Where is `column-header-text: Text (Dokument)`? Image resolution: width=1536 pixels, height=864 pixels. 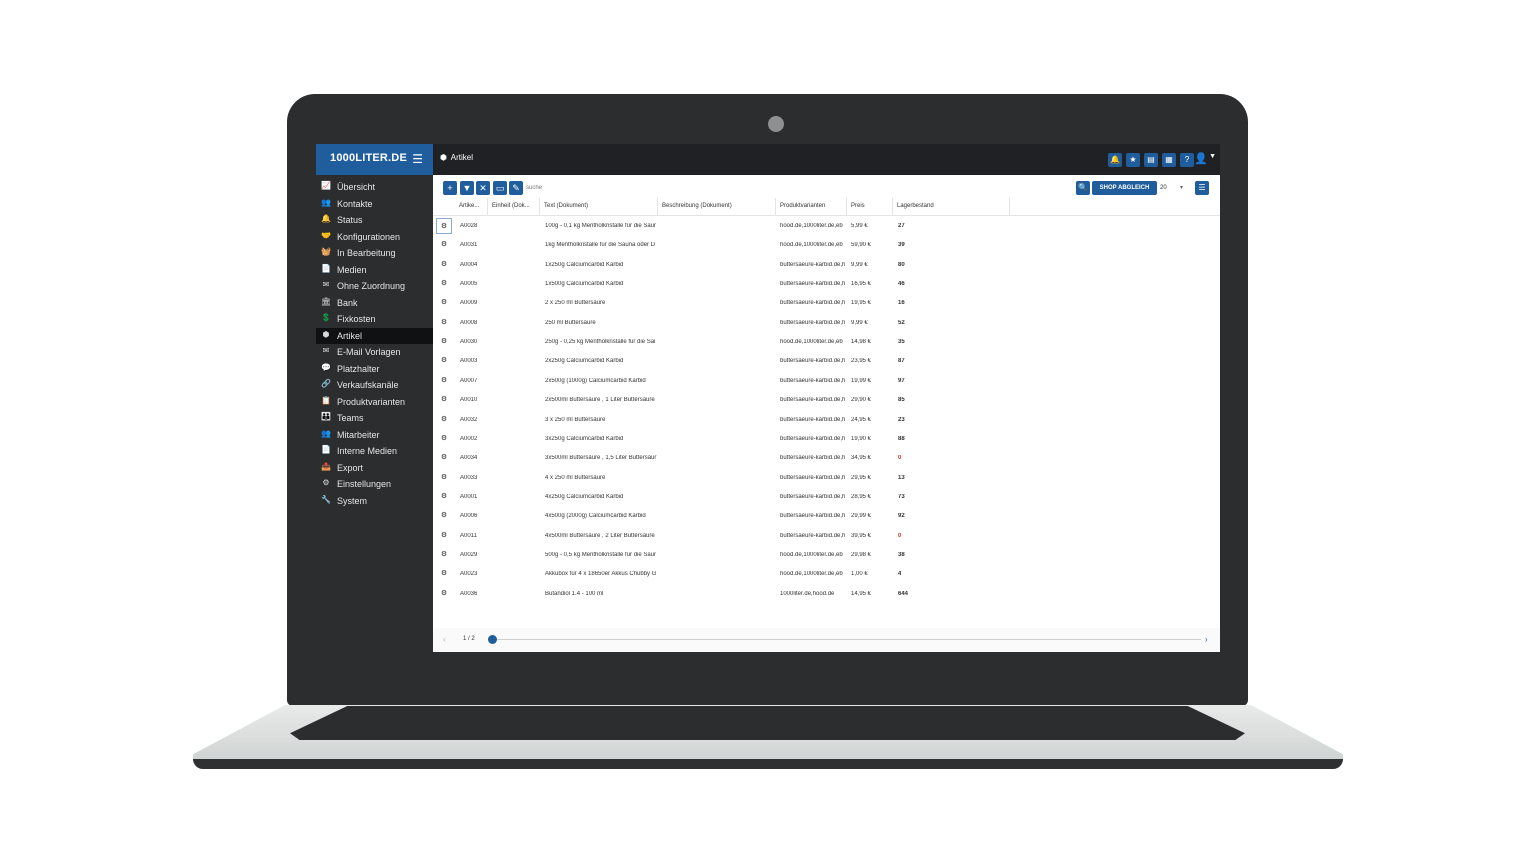 column-header-text: Text (Dokument) is located at coordinates (599, 206).